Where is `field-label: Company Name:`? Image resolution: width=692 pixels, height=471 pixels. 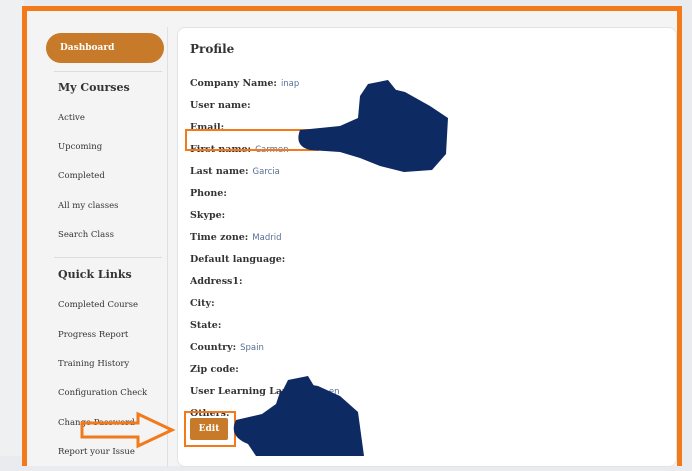
field-label: Company Name: is located at coordinates (233, 83).